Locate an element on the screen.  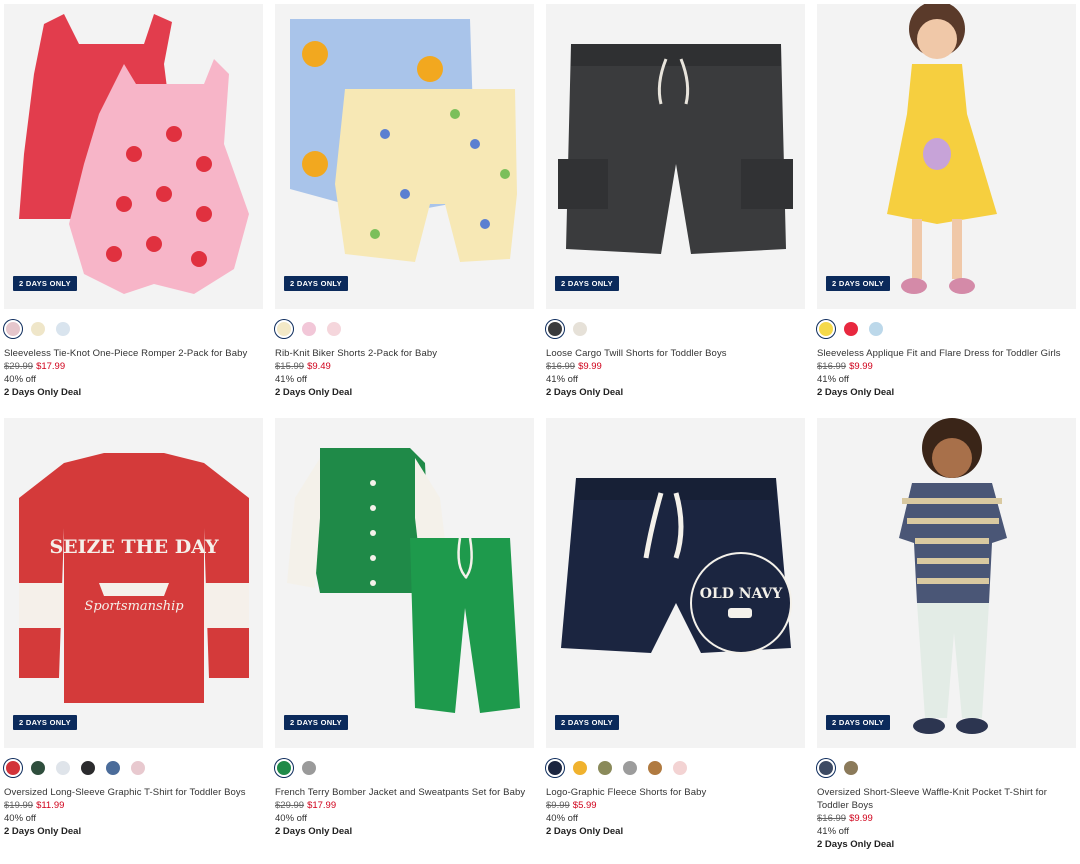
sale-price: $5.99 is located at coordinates (584, 805).